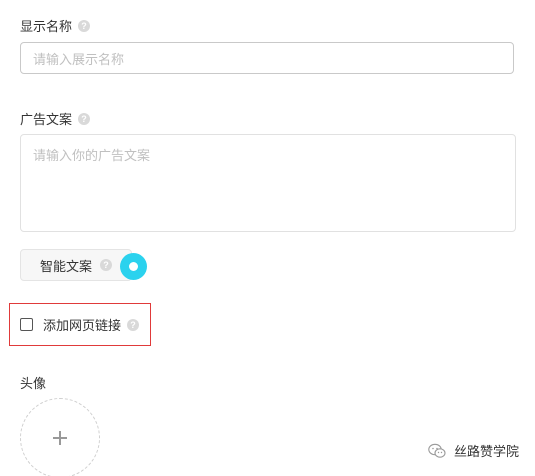  What do you see at coordinates (46, 27) in the screenshot?
I see `display-name-label: 显示名称` at bounding box center [46, 27].